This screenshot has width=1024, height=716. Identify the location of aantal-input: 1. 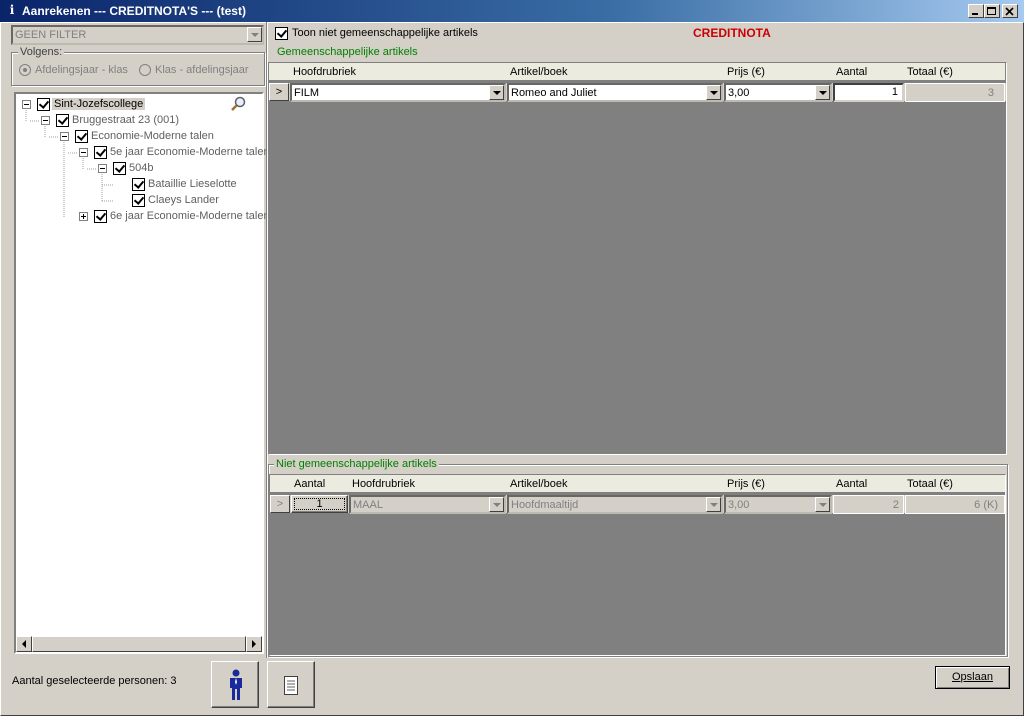
(868, 92).